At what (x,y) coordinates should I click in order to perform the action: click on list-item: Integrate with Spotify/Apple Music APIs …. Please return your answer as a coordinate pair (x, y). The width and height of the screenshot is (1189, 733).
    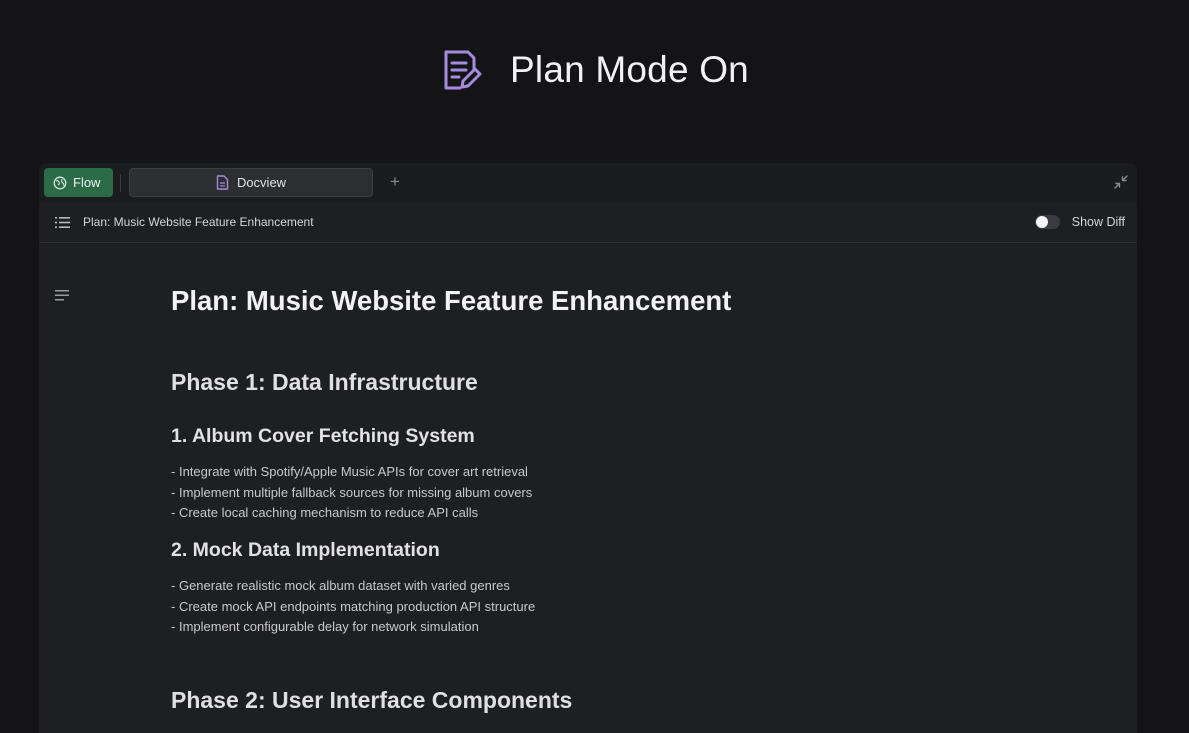
    Looking at the image, I should click on (351, 472).